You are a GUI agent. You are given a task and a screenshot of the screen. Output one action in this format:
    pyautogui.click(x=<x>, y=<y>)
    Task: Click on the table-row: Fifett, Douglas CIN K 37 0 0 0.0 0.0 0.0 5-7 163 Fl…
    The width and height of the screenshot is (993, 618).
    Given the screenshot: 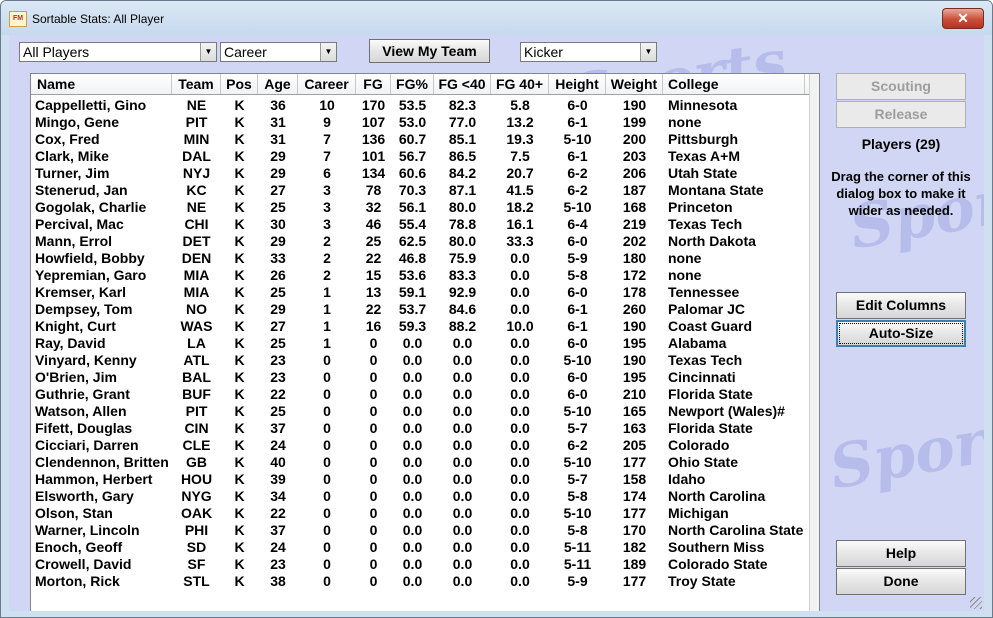 What is the action you would take?
    pyautogui.click(x=421, y=428)
    